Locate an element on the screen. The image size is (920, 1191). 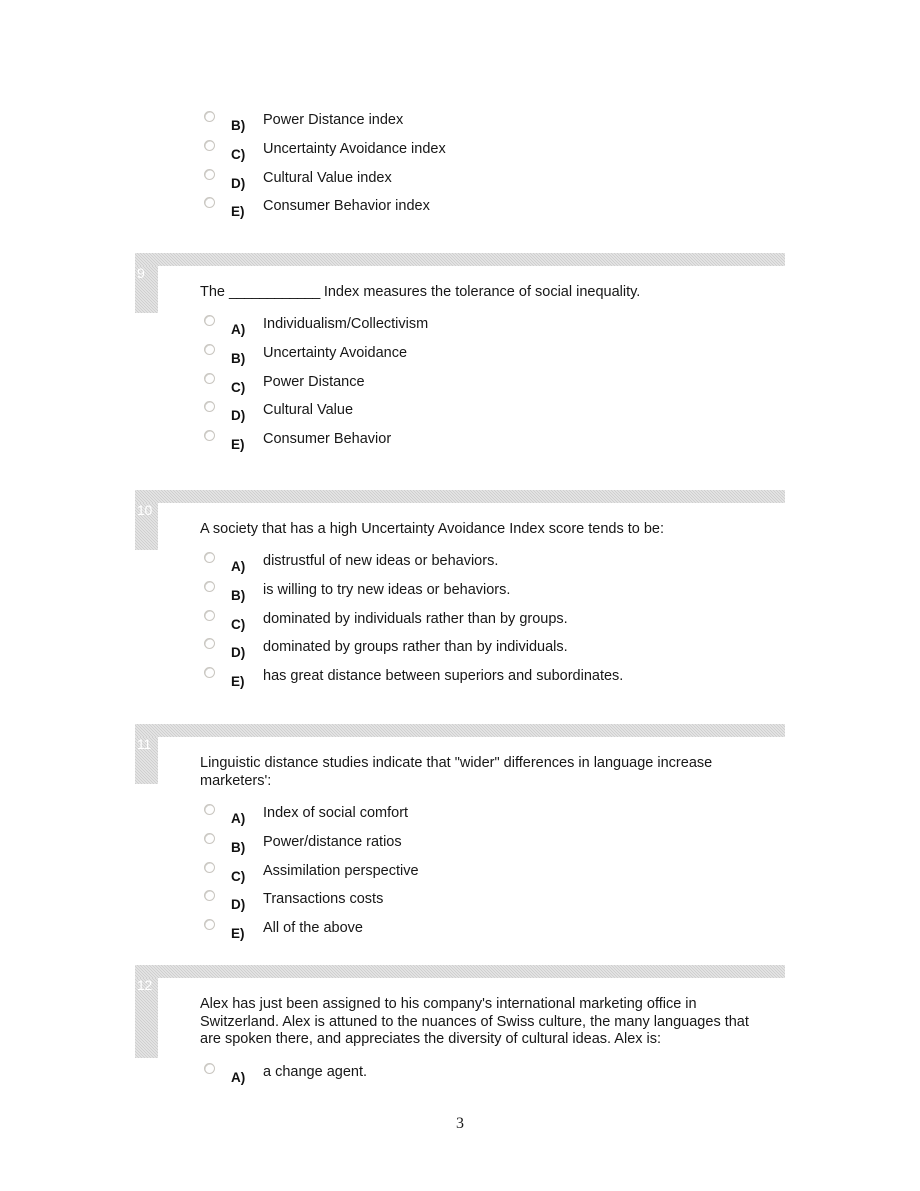
option-text: Transactions costs is located at coordinates (323, 899).